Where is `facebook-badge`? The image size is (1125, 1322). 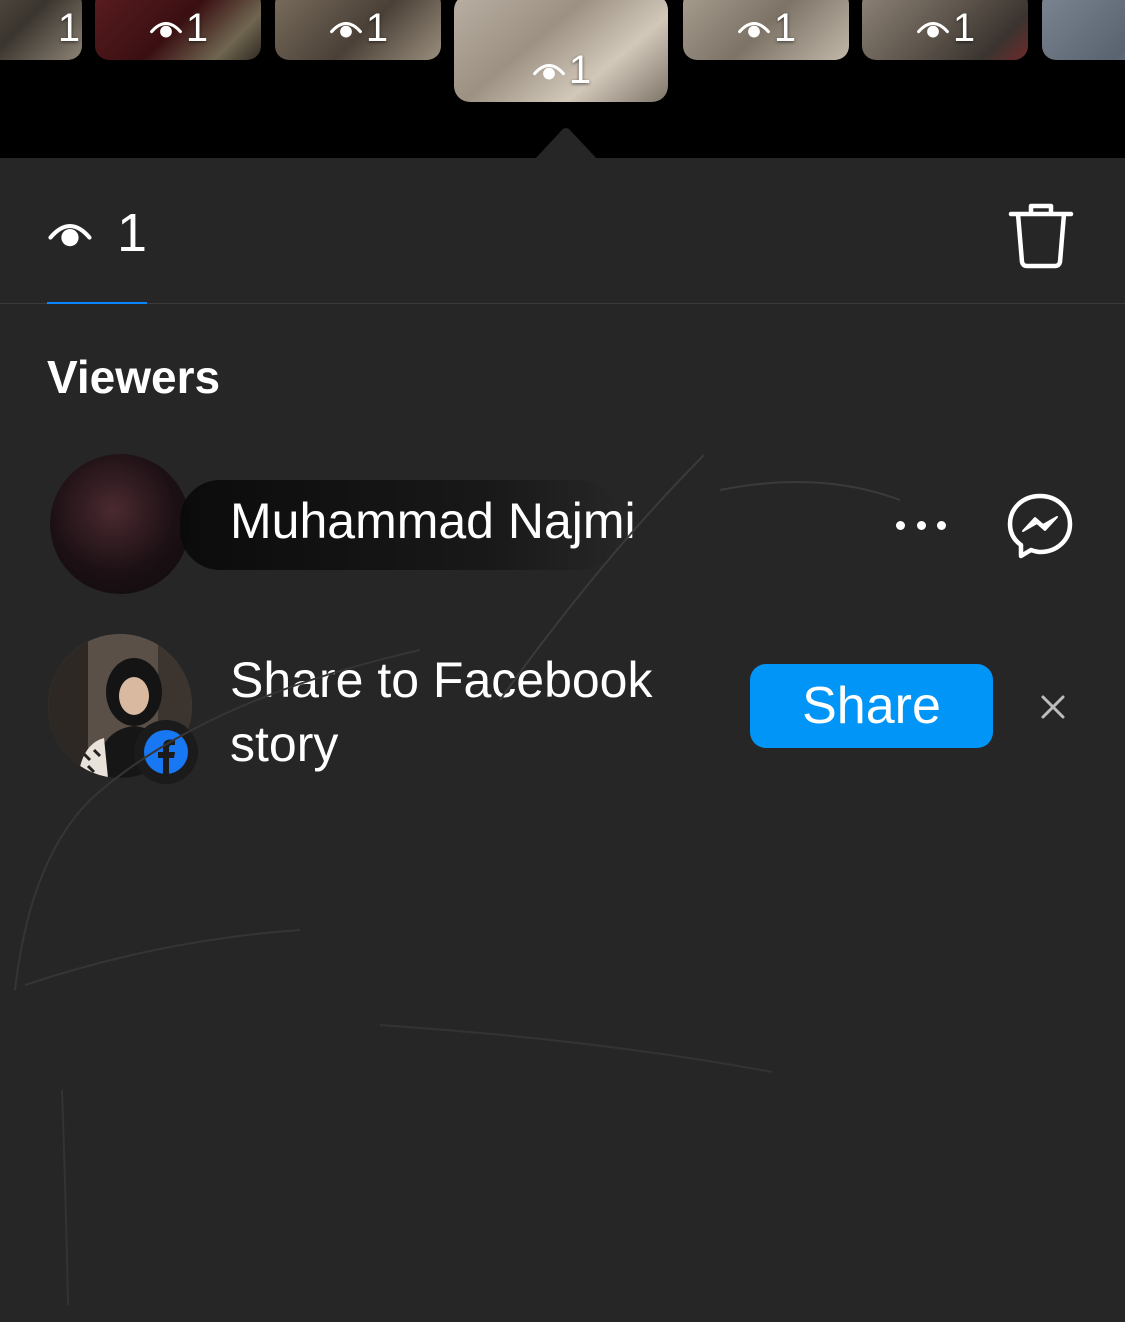 facebook-badge is located at coordinates (166, 752).